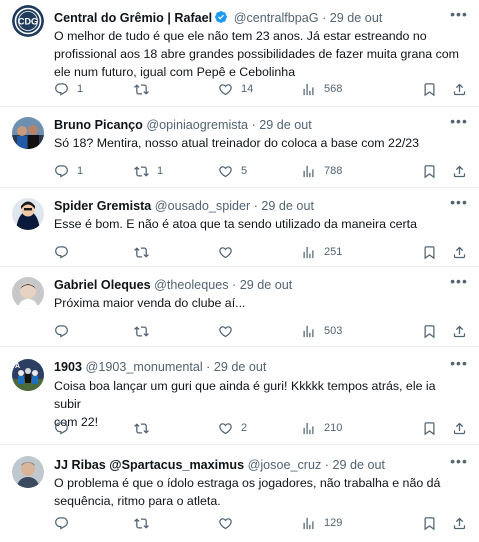 The image size is (479, 542). I want to click on like-button: 14, so click(235, 89).